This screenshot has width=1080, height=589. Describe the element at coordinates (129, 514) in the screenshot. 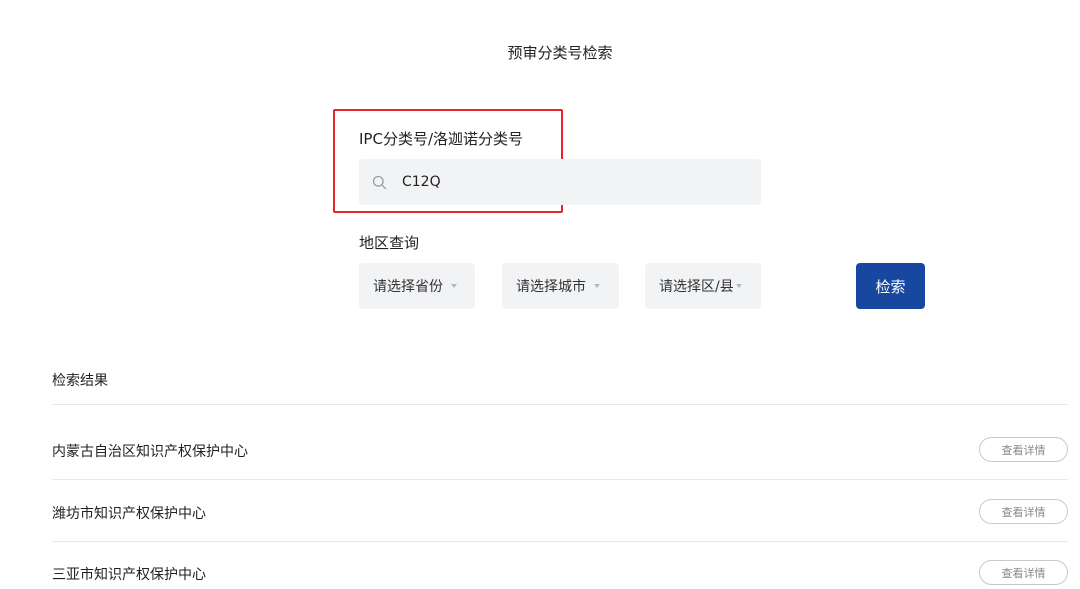

I see `result-item-name: 潍坊市知识产权保护中心` at that location.